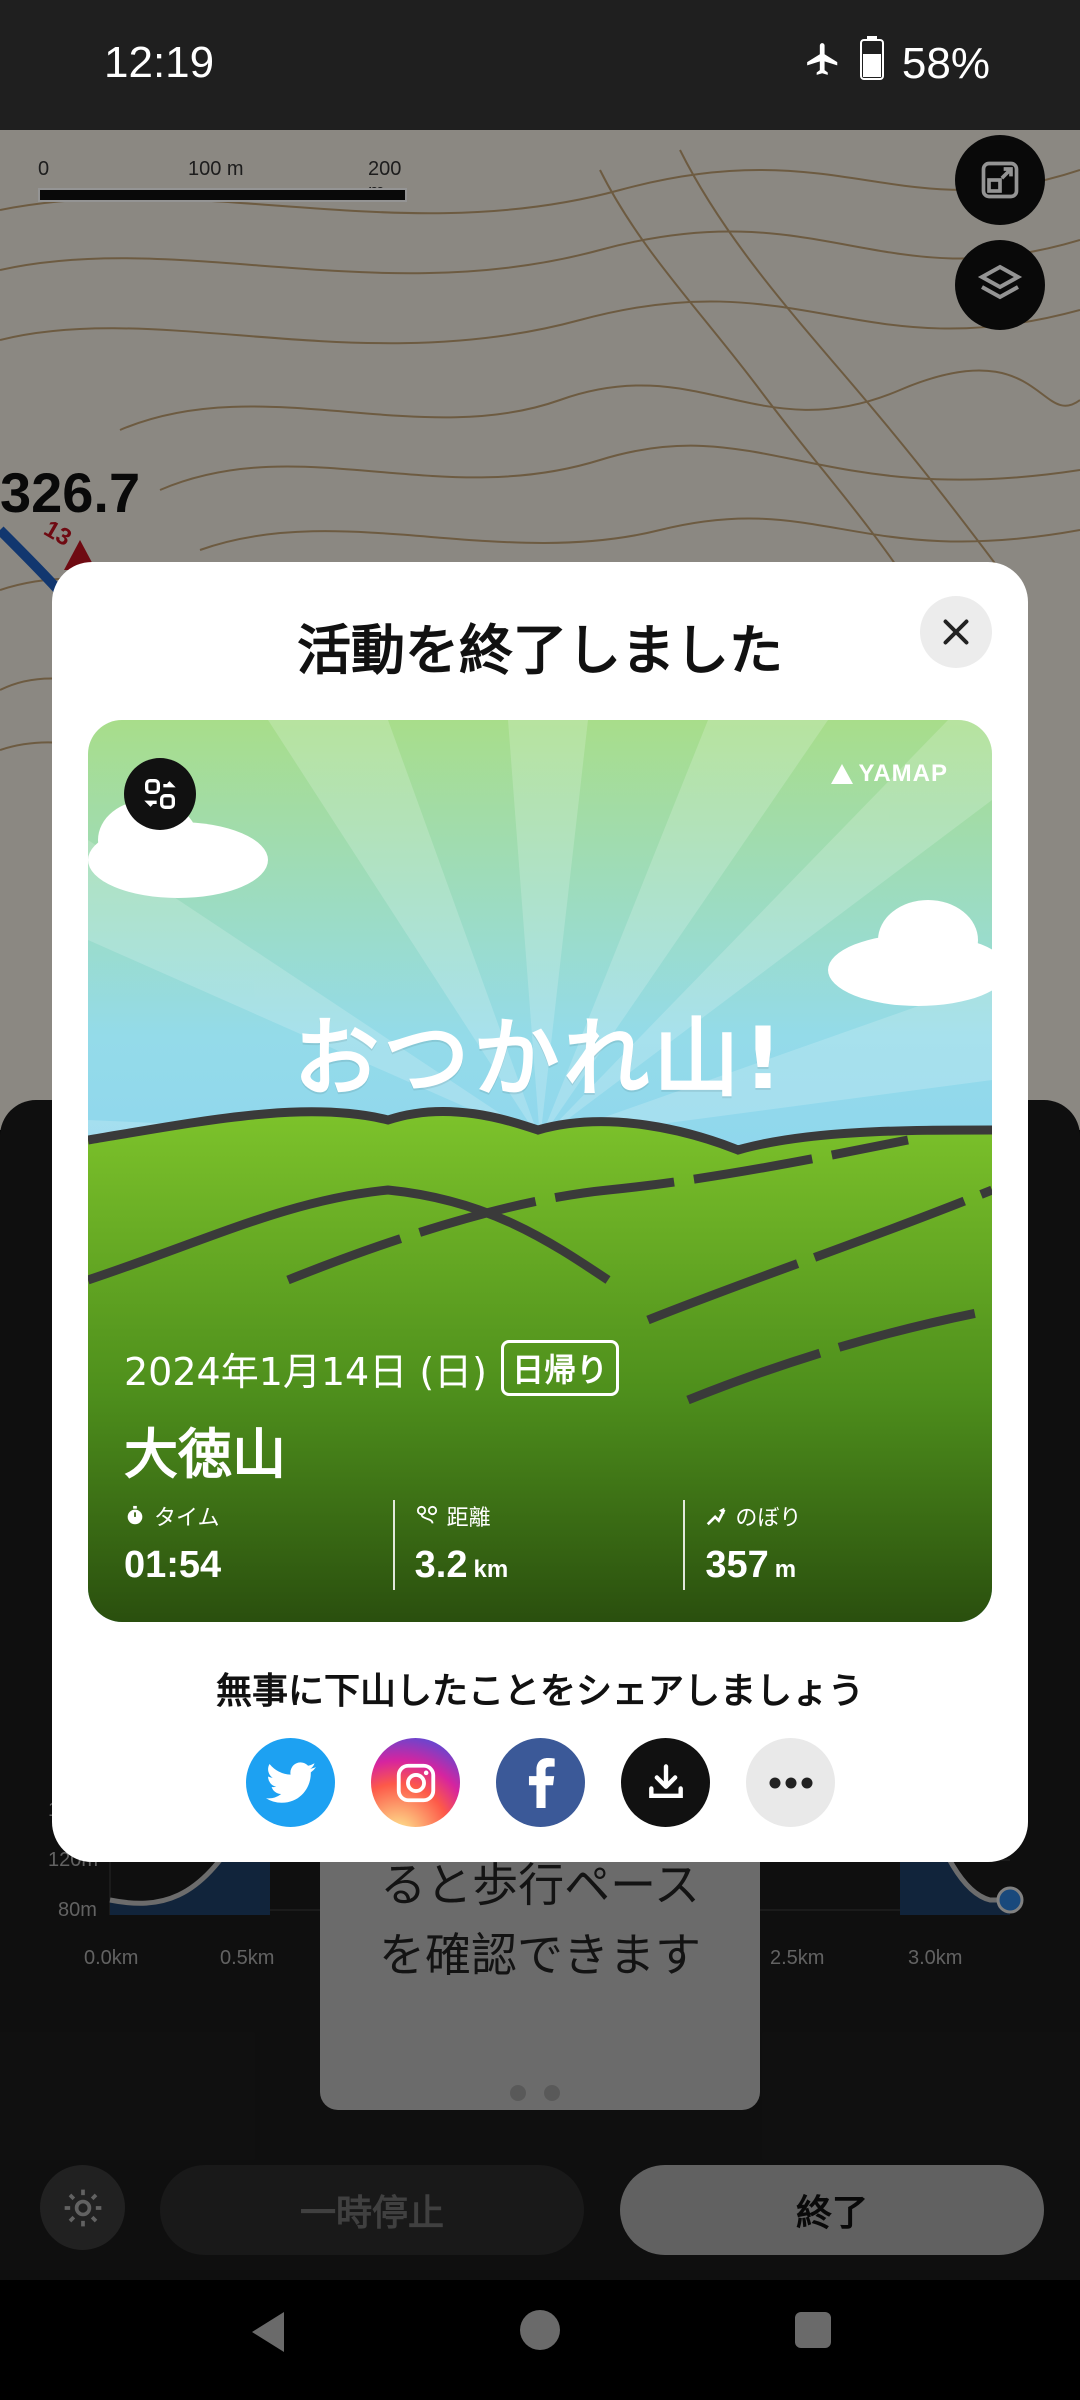 The width and height of the screenshot is (1080, 2400). What do you see at coordinates (426, 1514) in the screenshot?
I see `route-icon` at bounding box center [426, 1514].